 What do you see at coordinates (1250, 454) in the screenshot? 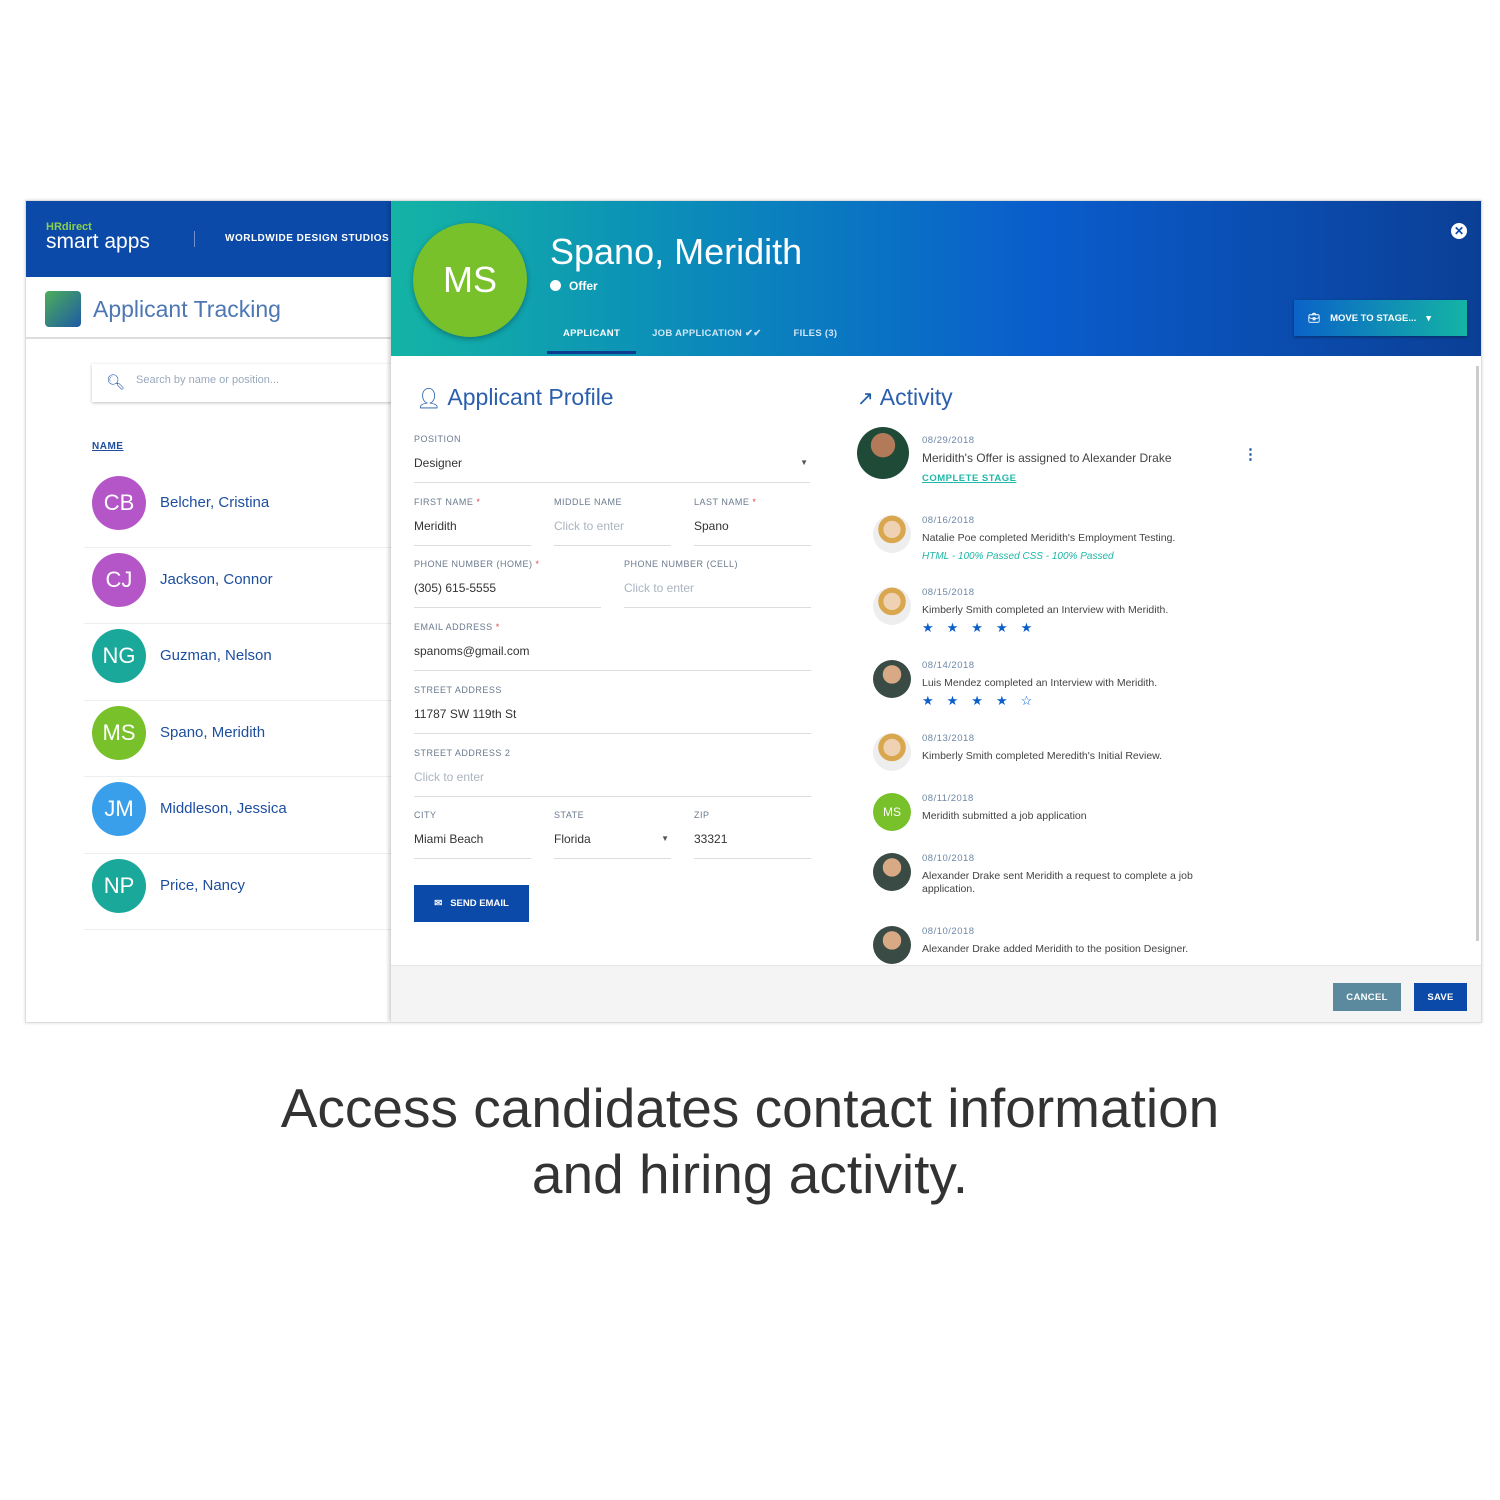
I see `more-options-icon: ⋮` at bounding box center [1250, 454].